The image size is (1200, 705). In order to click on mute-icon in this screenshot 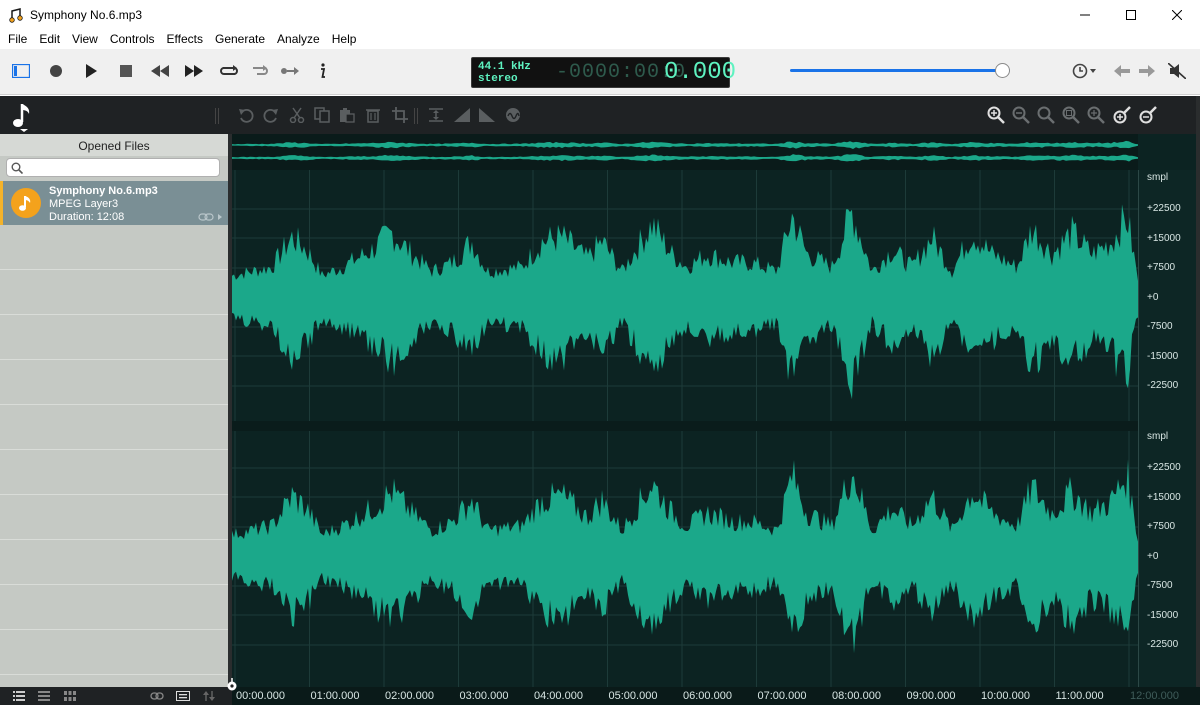, I will do `click(1177, 71)`.